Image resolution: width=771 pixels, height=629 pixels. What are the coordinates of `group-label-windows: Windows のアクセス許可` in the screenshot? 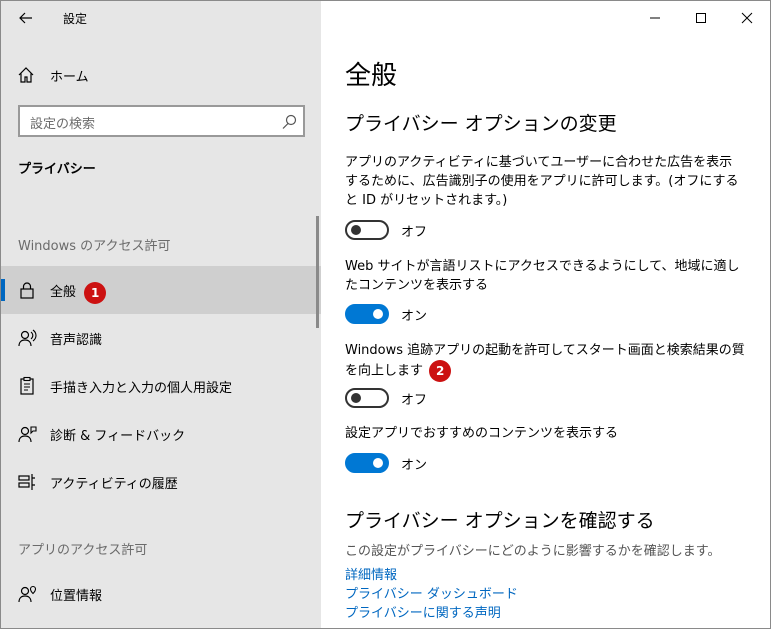 It's located at (94, 246).